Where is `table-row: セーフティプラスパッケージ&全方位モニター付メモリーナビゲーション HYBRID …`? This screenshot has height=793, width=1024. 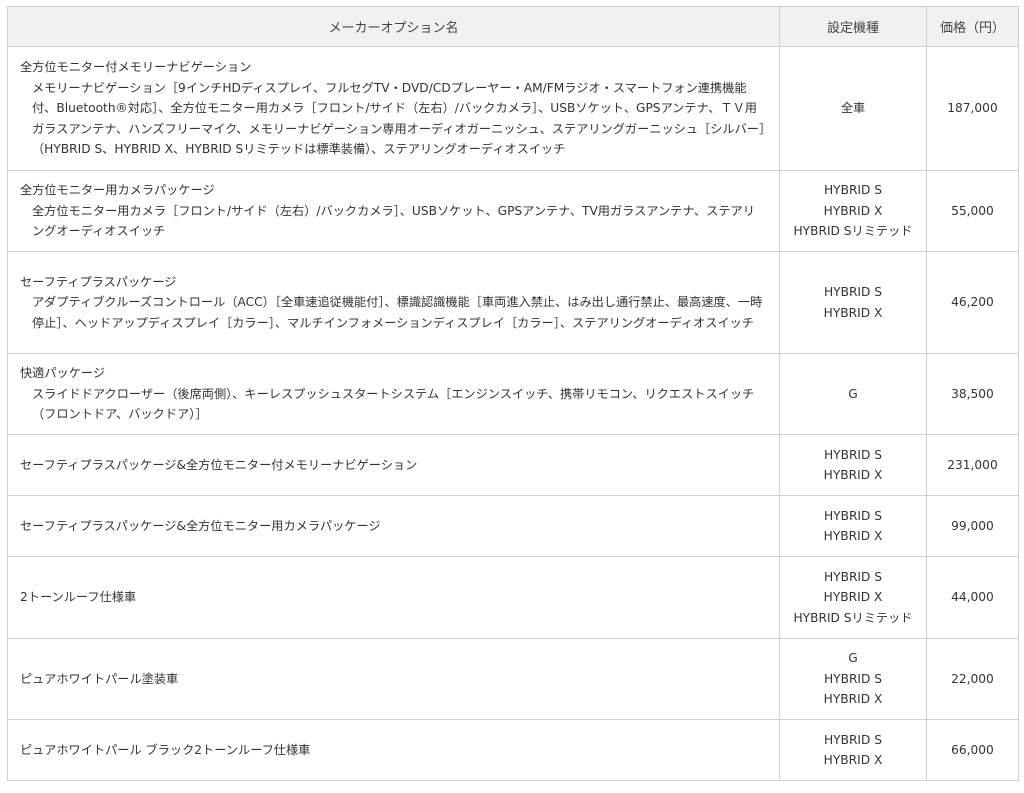
table-row: セーフティプラスパッケージ&全方位モニター付メモリーナビゲーション HYBRID … is located at coordinates (513, 465).